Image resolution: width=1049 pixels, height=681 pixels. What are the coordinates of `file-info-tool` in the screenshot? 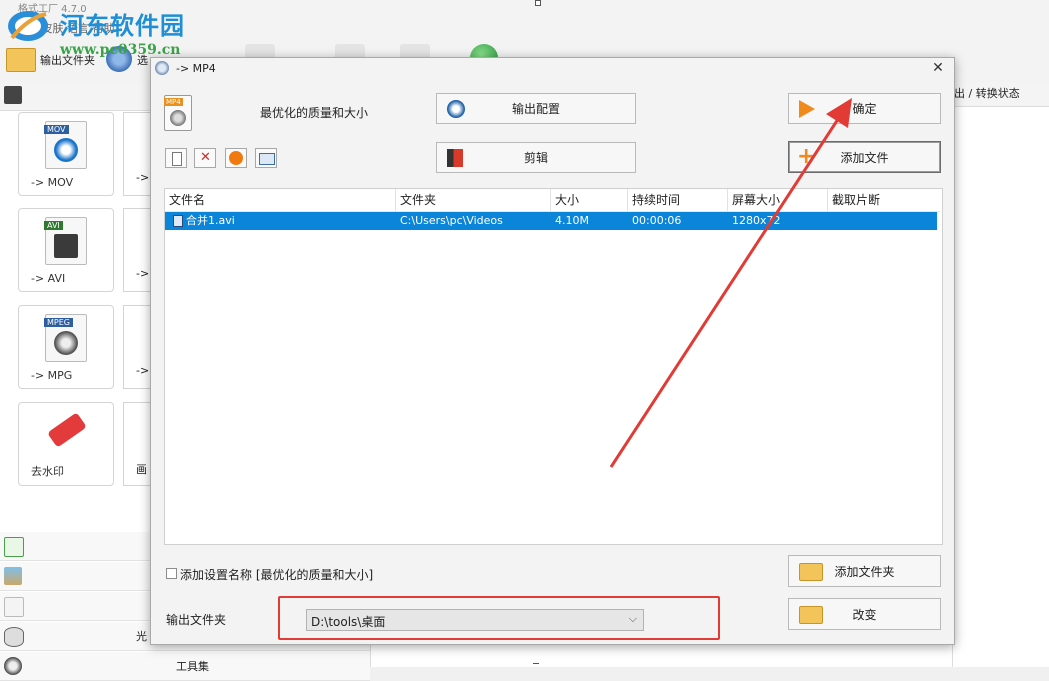 It's located at (266, 158).